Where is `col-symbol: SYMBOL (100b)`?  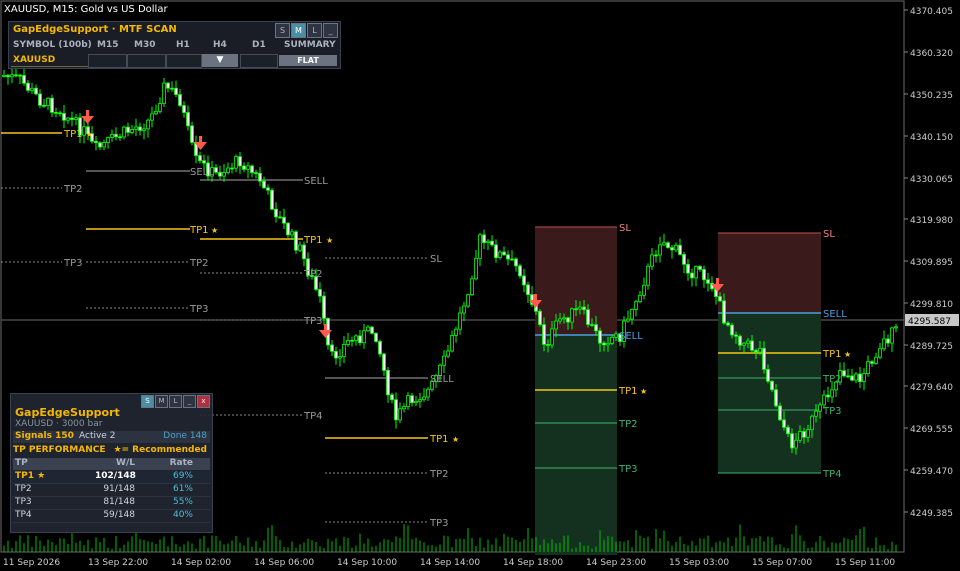
col-symbol: SYMBOL (100b) is located at coordinates (52, 45).